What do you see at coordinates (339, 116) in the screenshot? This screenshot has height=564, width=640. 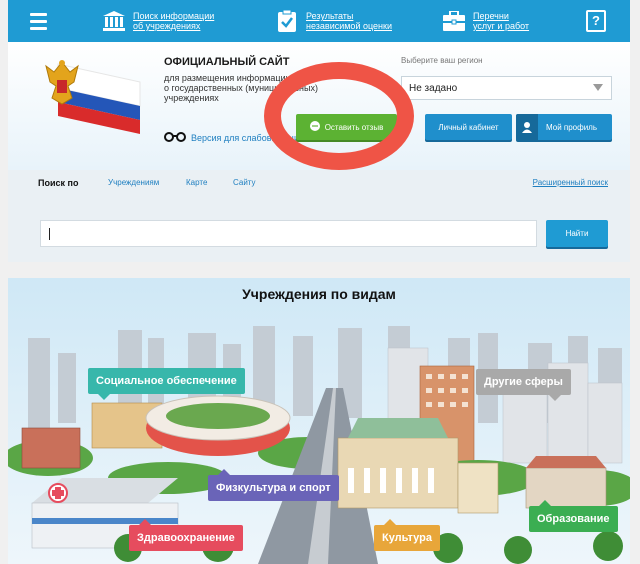 I see `annotation-circle` at bounding box center [339, 116].